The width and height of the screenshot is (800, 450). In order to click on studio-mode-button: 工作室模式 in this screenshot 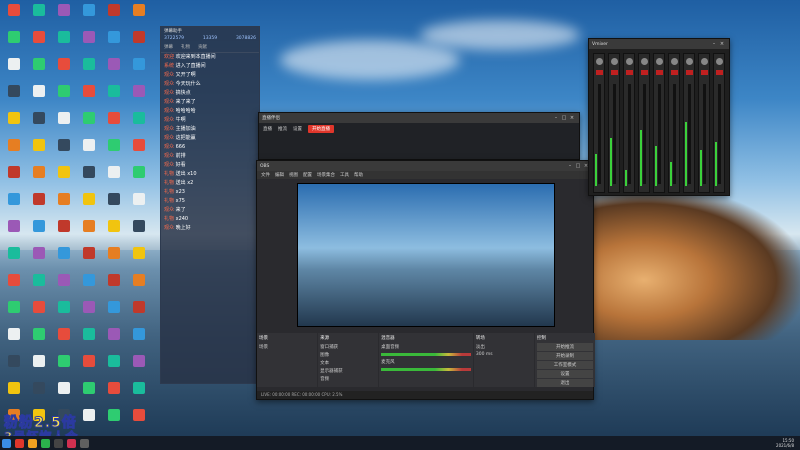, I will do `click(565, 365)`.